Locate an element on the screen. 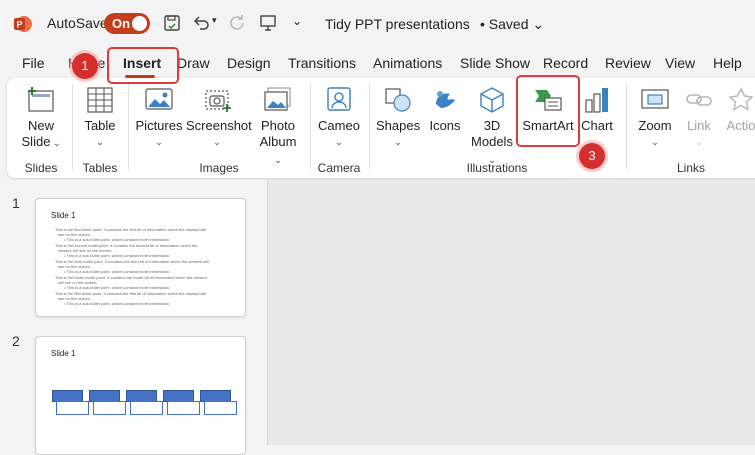  slide-number-2: 2 is located at coordinates (16, 341).